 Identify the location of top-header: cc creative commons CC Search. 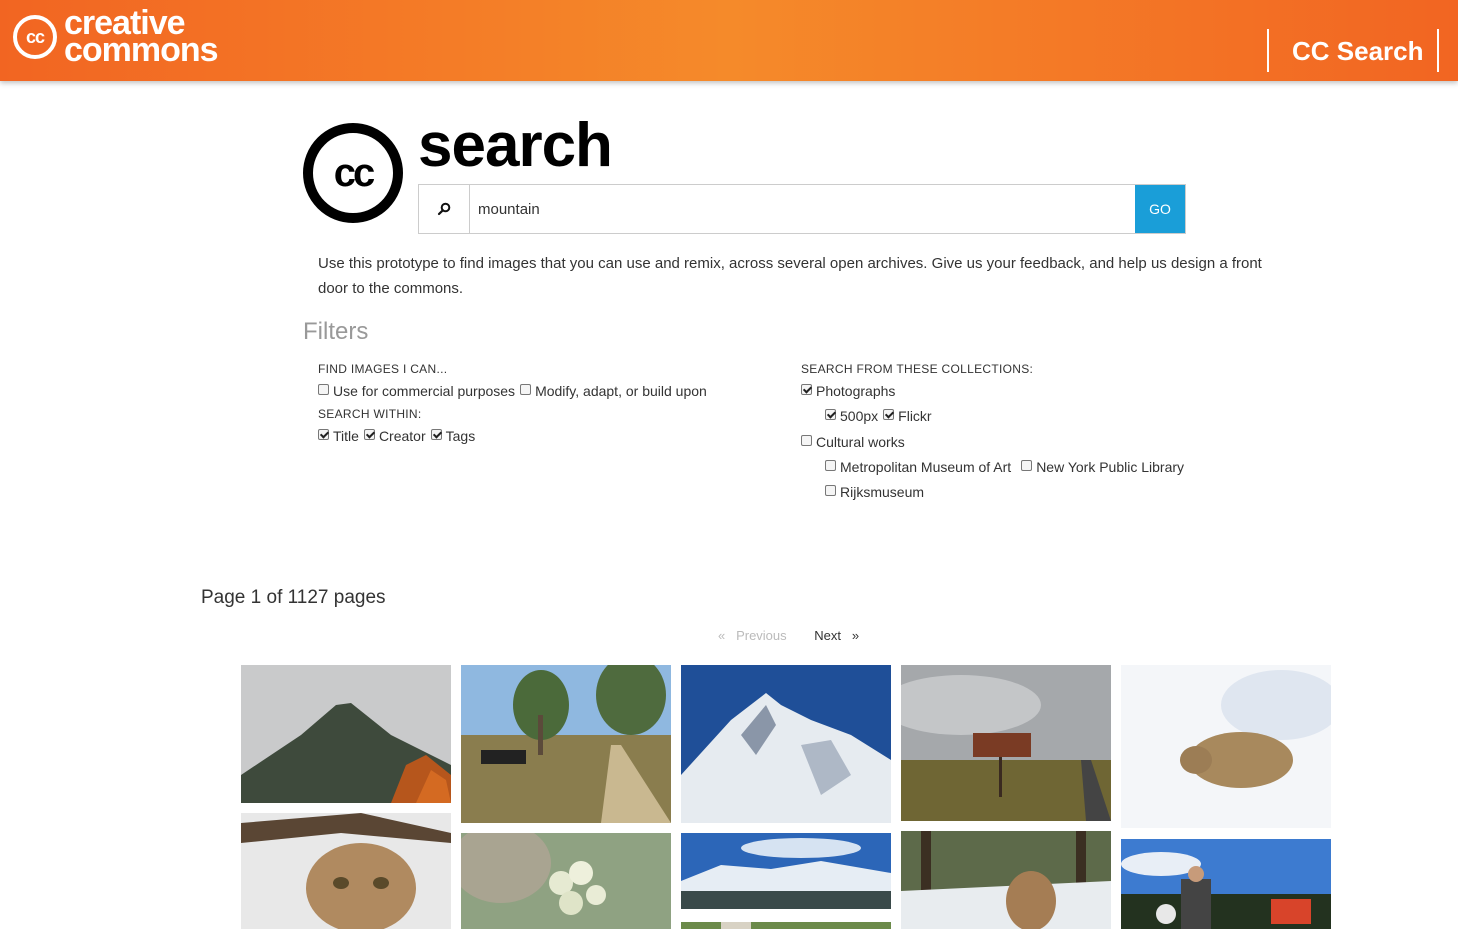
(729, 40).